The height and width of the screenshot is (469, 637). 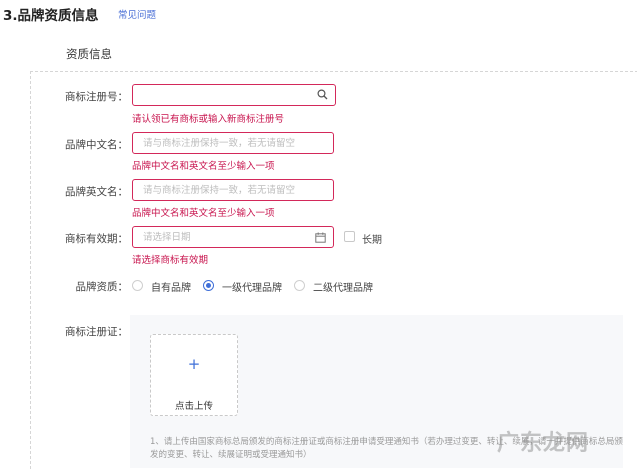 What do you see at coordinates (203, 166) in the screenshot?
I see `brand-cn-error: 品牌中文名和英文名至少输入一项` at bounding box center [203, 166].